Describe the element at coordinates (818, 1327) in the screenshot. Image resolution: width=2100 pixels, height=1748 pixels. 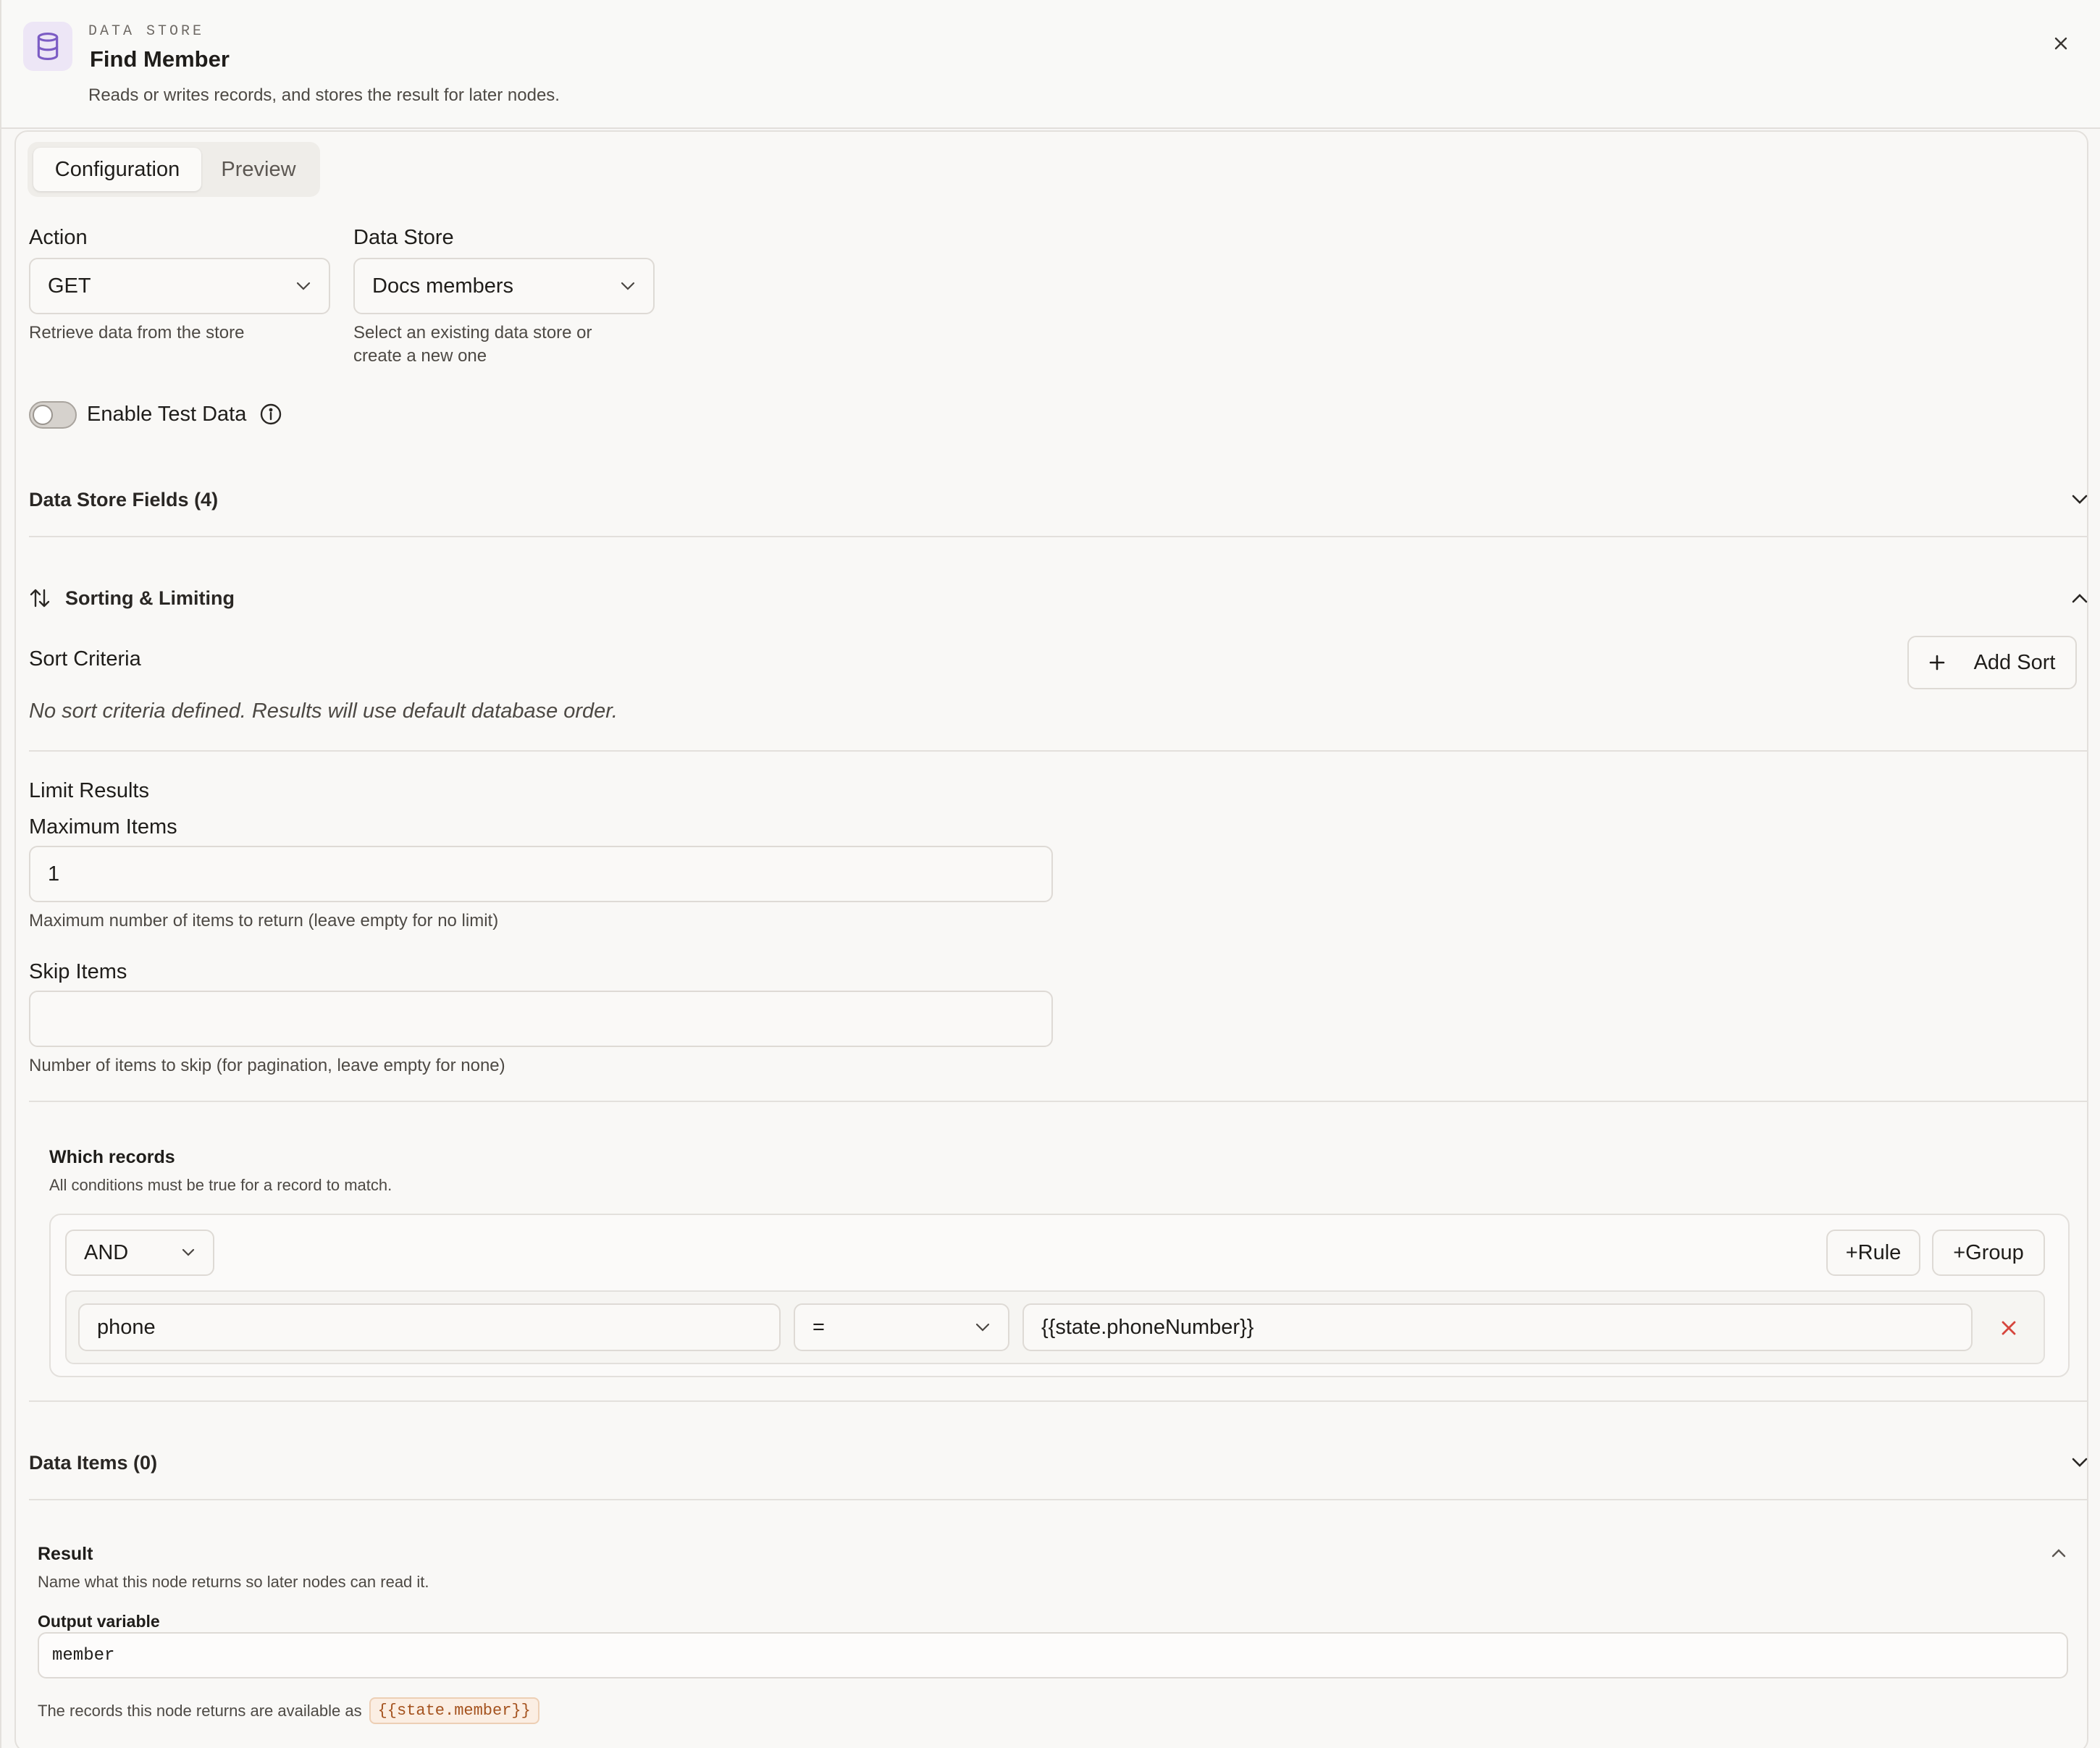
I see `rule-operator-value: =` at that location.